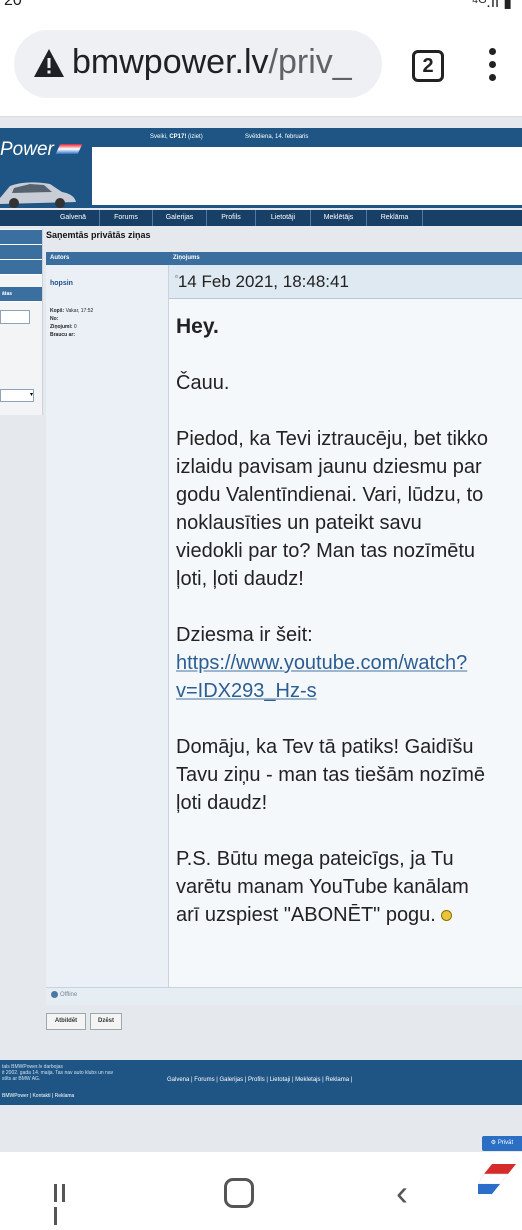  I want to click on reply-button: Atbildēt, so click(66, 1021).